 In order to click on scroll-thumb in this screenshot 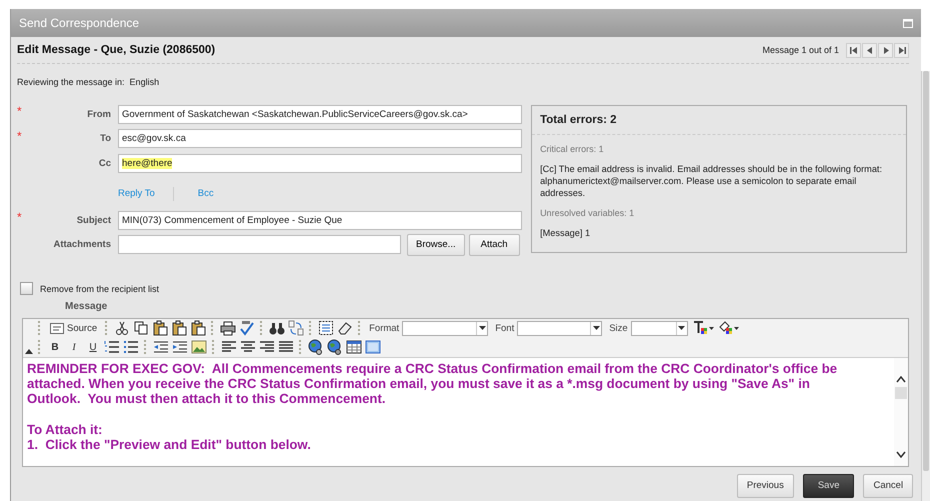, I will do `click(901, 392)`.